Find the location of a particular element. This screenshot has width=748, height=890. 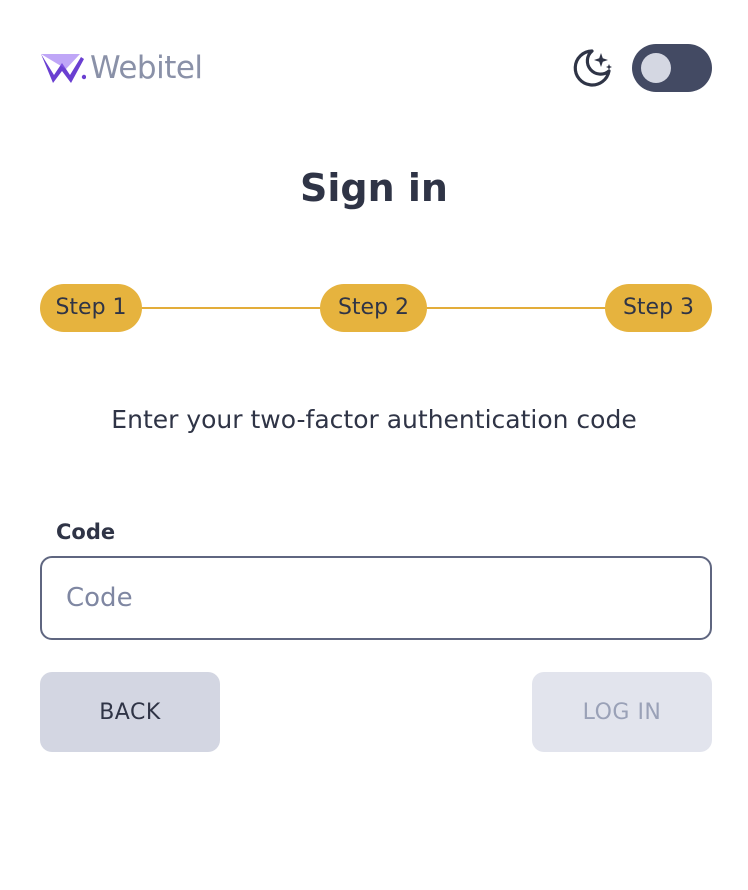

webitel-logo: Webitel is located at coordinates (121, 68).